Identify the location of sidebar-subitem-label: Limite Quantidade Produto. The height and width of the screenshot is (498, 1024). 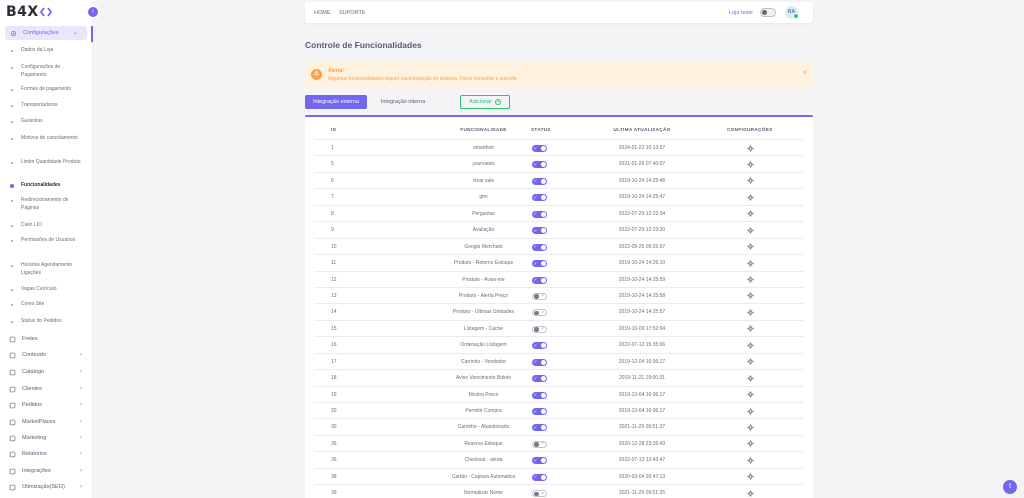
(51, 162).